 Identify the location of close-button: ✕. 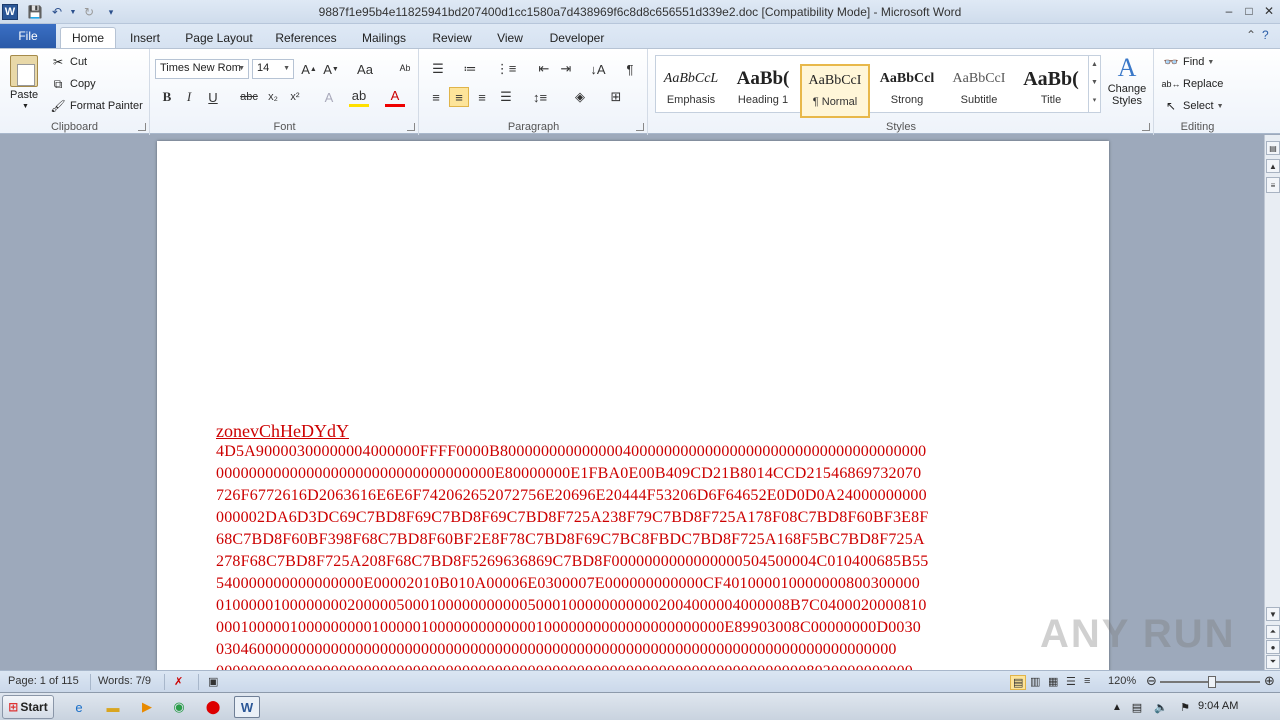
(1269, 11).